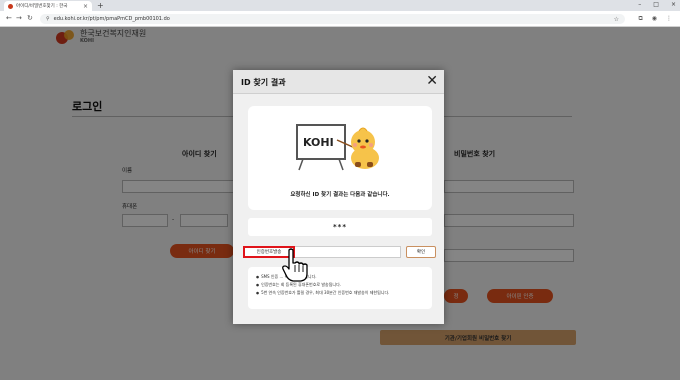  I want to click on browser-tab: 아이디/비밀번호찾기 : 한국 ×, so click(48, 6).